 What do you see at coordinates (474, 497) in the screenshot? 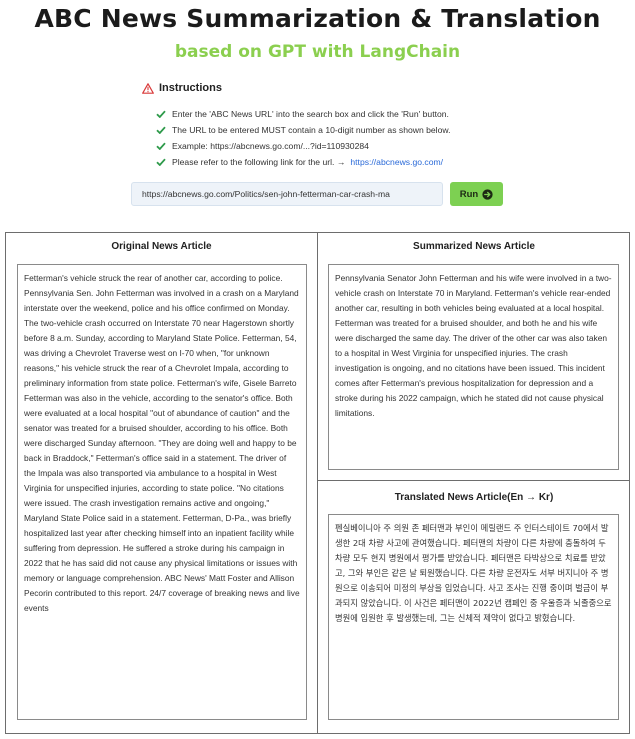
I see `translated-article-title: Translated News Article(En → Kr)` at bounding box center [474, 497].